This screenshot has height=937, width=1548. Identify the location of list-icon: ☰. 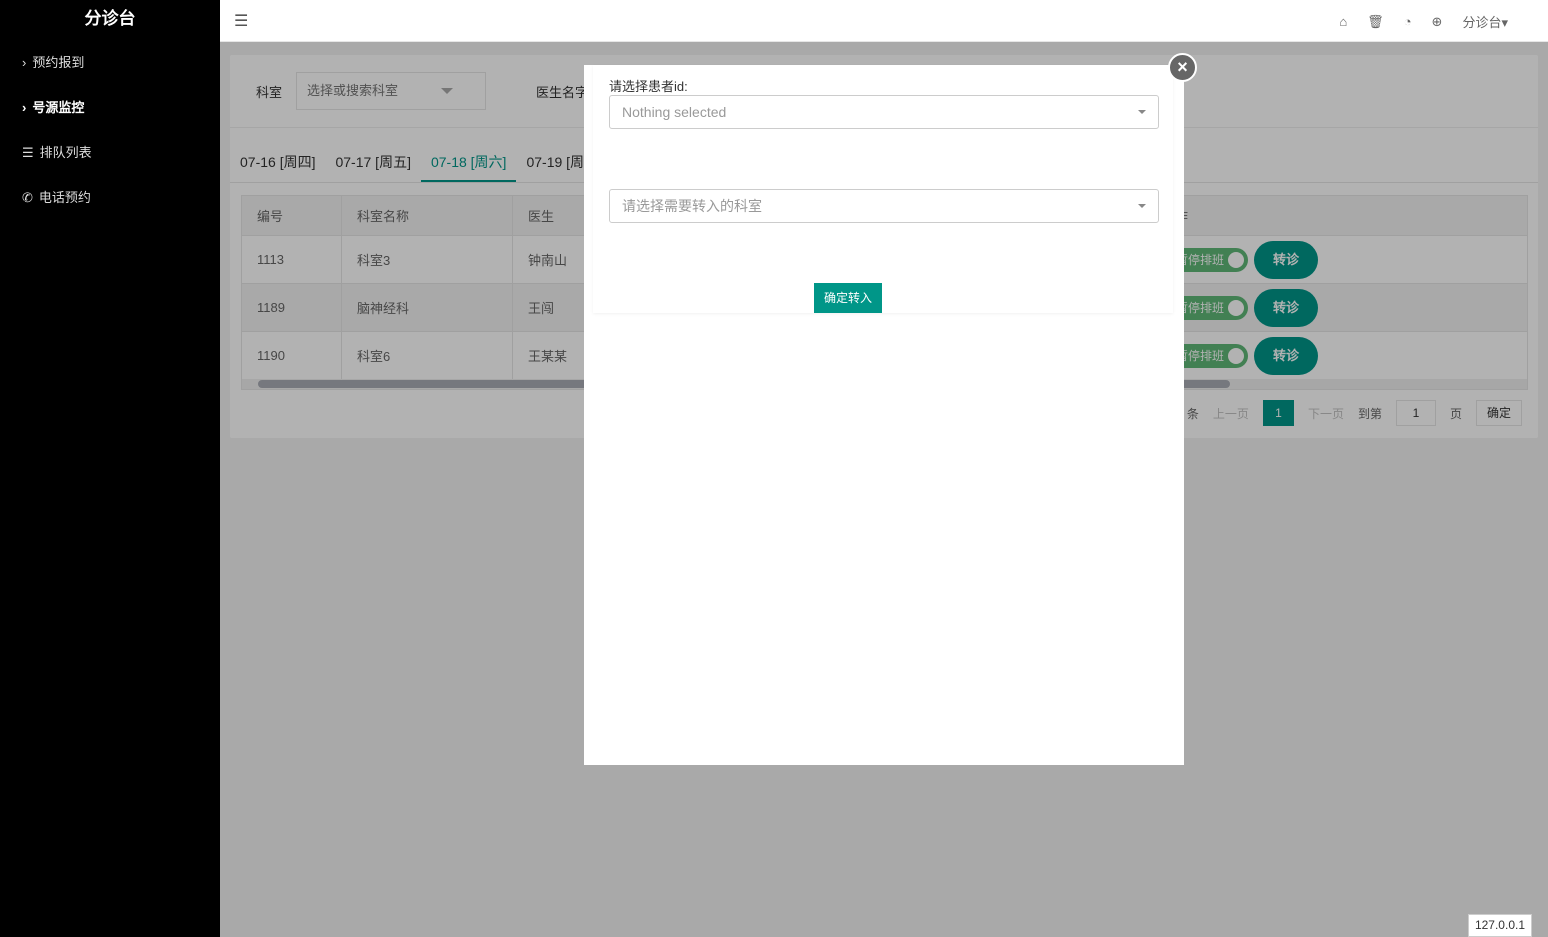
(28, 152).